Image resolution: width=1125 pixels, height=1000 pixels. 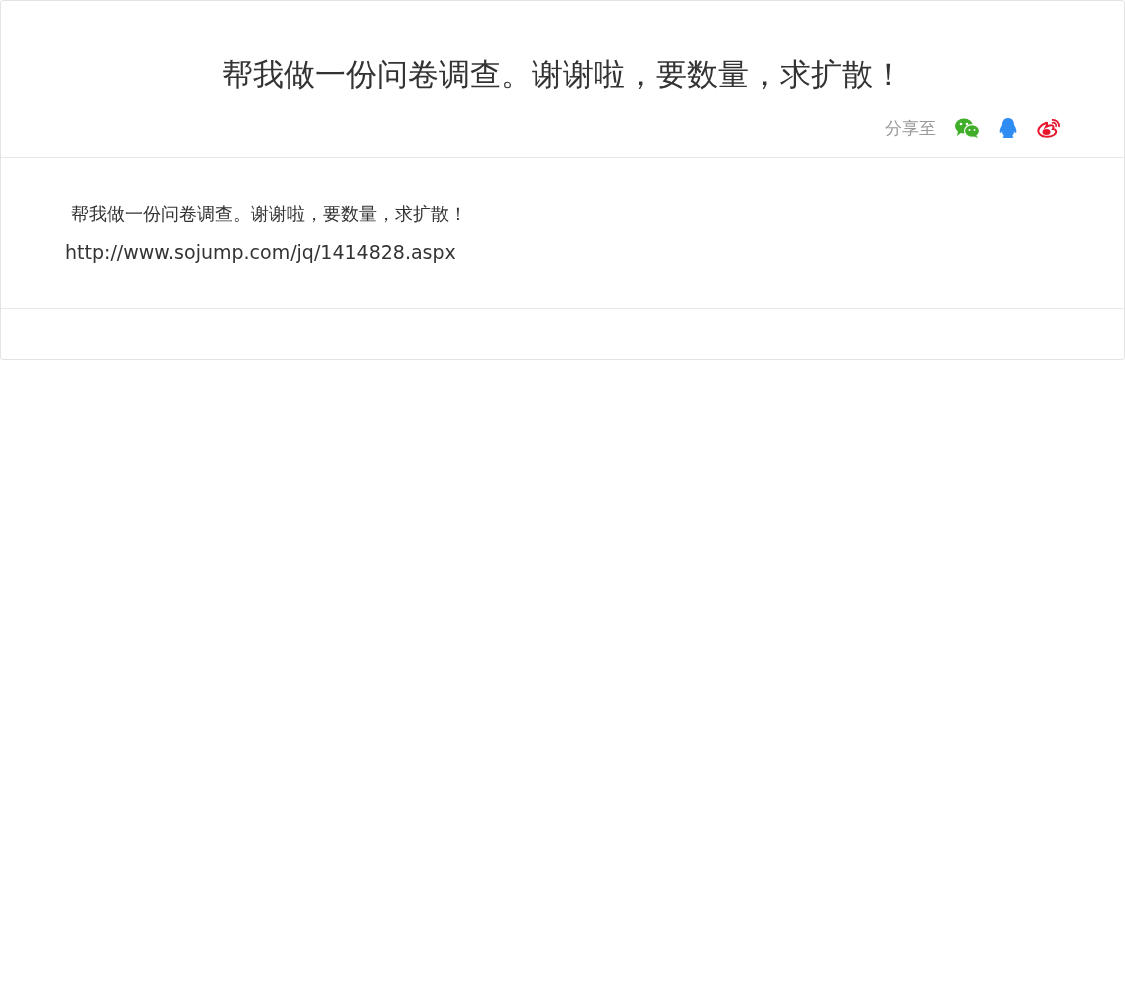 I want to click on chat-bubbles-icon, so click(x=967, y=128).